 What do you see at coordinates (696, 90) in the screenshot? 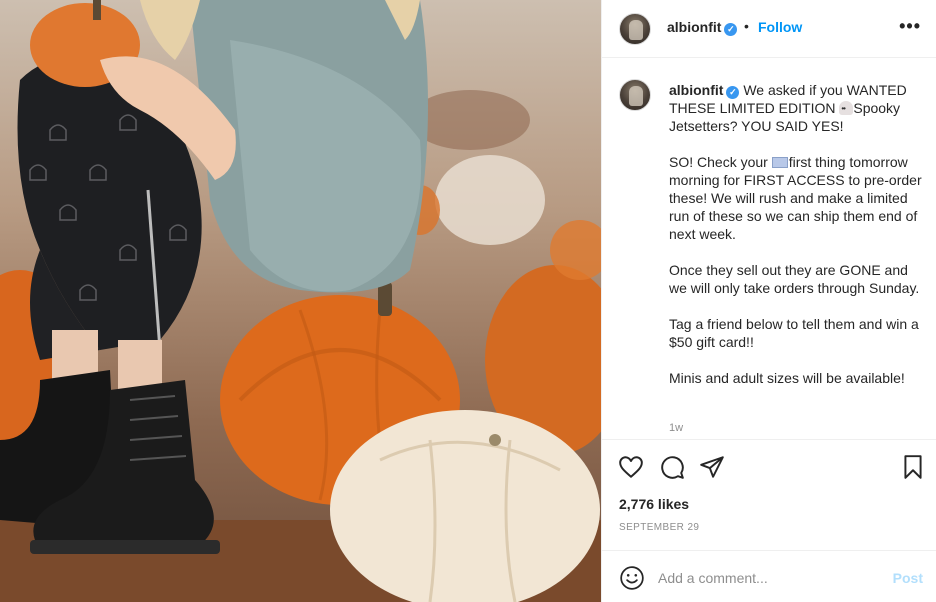
I see `caption-username: albionfit` at bounding box center [696, 90].